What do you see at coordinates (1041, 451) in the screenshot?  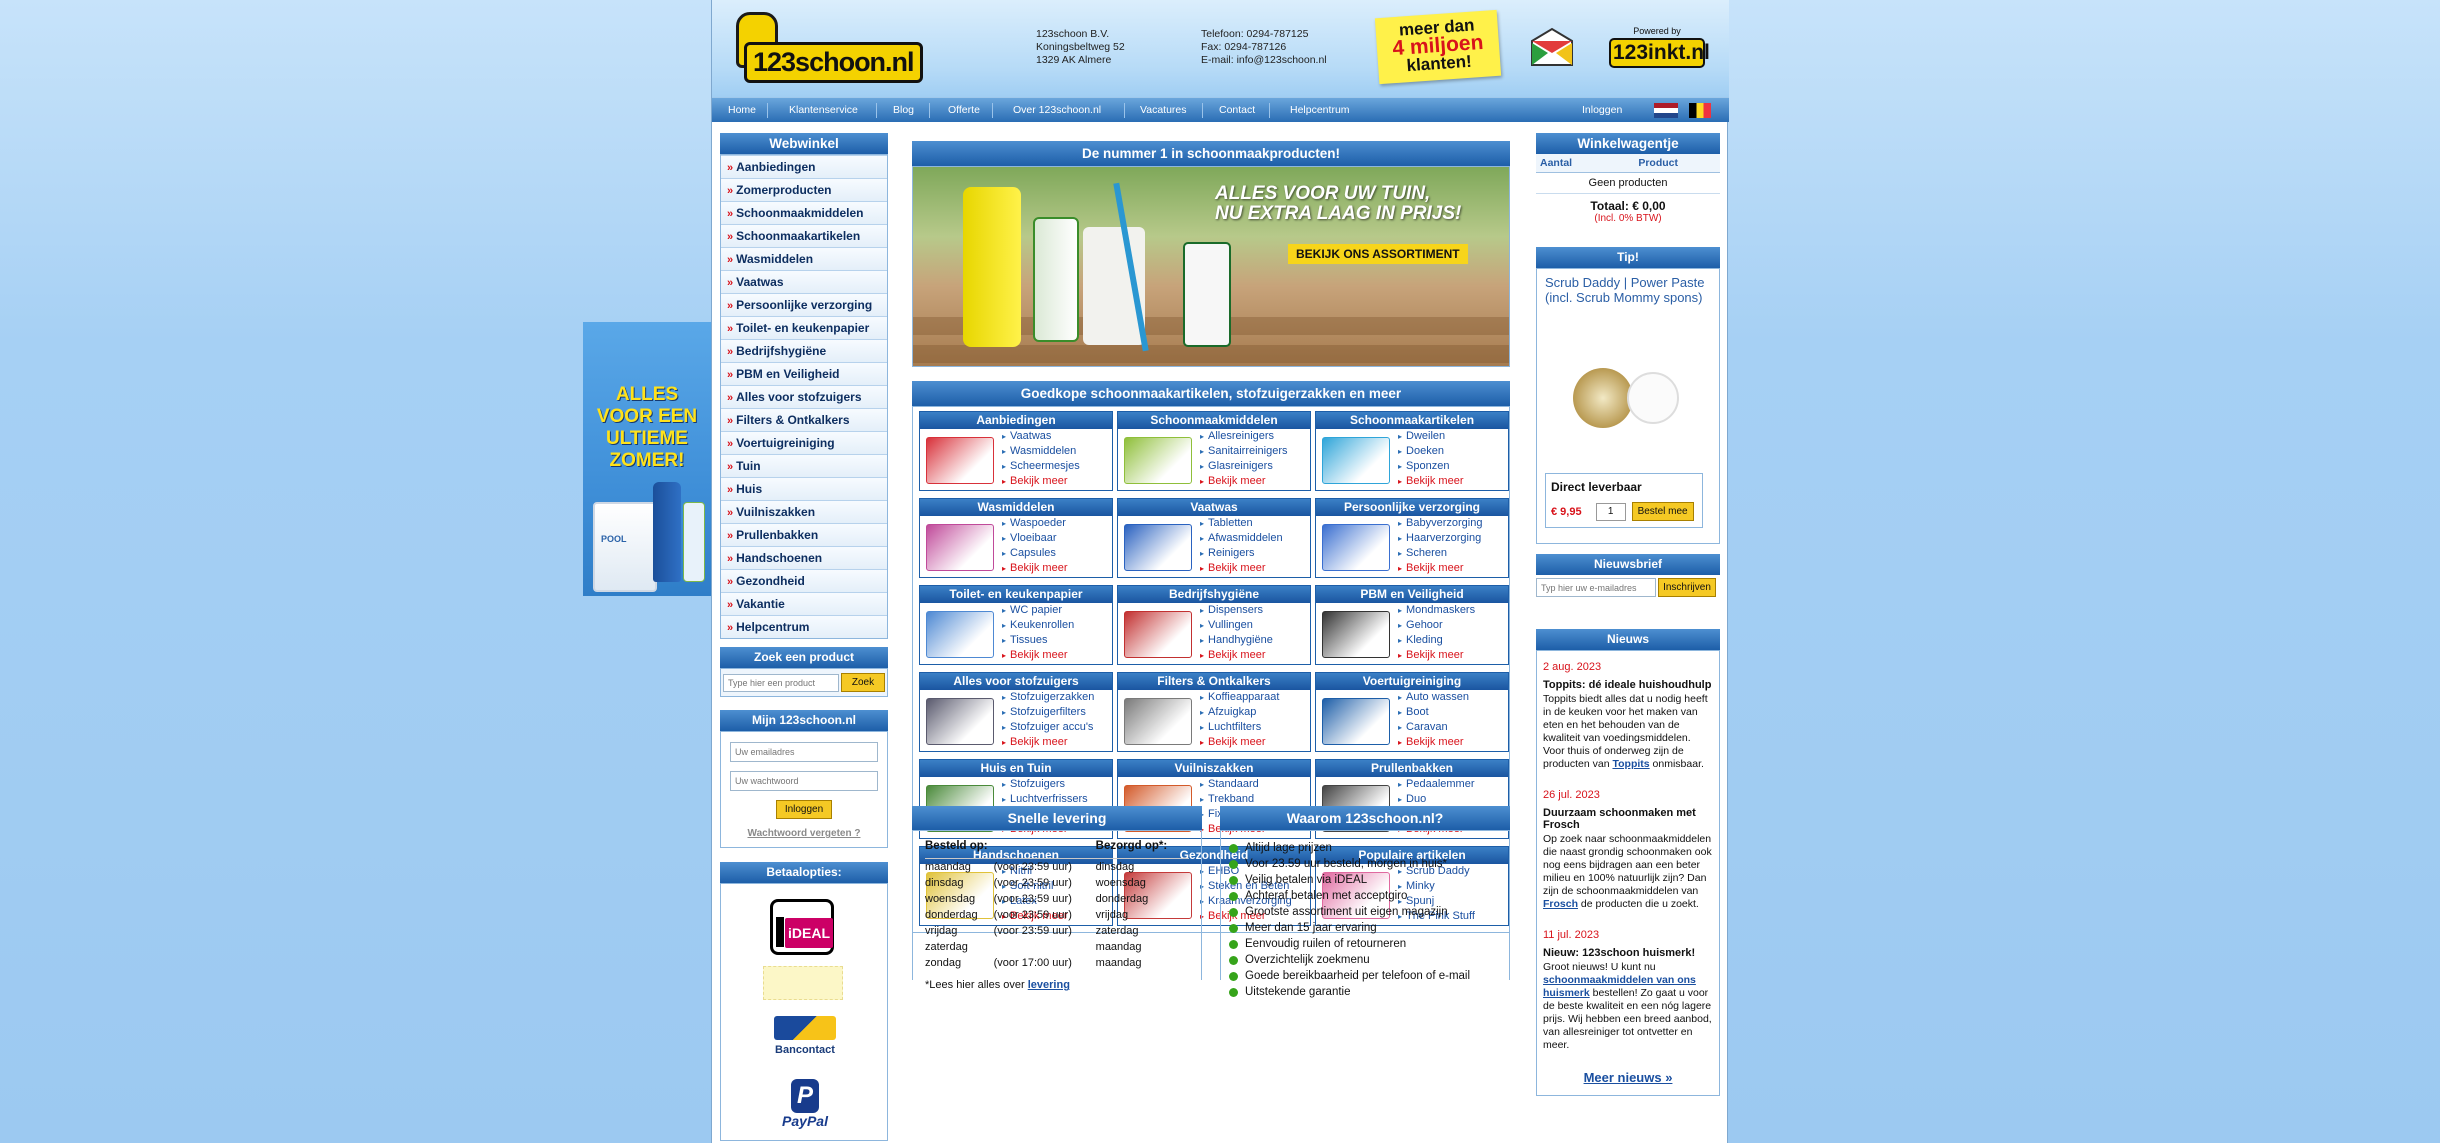 I see `category-tile-link: Wasmiddelen` at bounding box center [1041, 451].